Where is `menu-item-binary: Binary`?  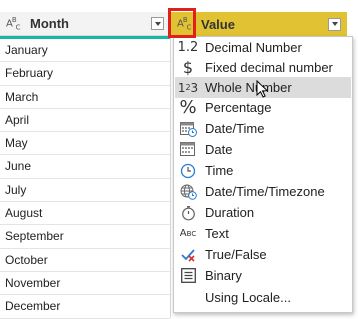 menu-item-binary: Binary is located at coordinates (263, 275).